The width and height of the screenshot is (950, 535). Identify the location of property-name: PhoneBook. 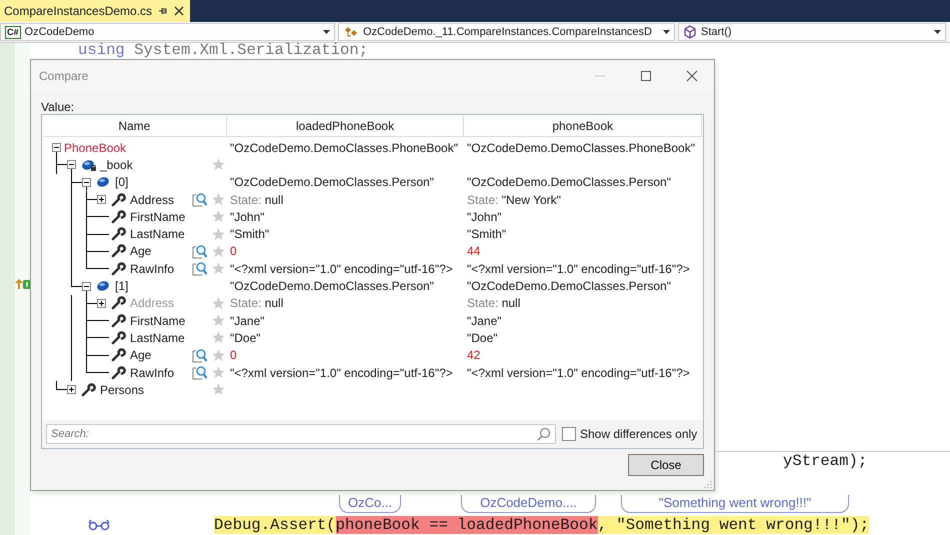
(95, 147).